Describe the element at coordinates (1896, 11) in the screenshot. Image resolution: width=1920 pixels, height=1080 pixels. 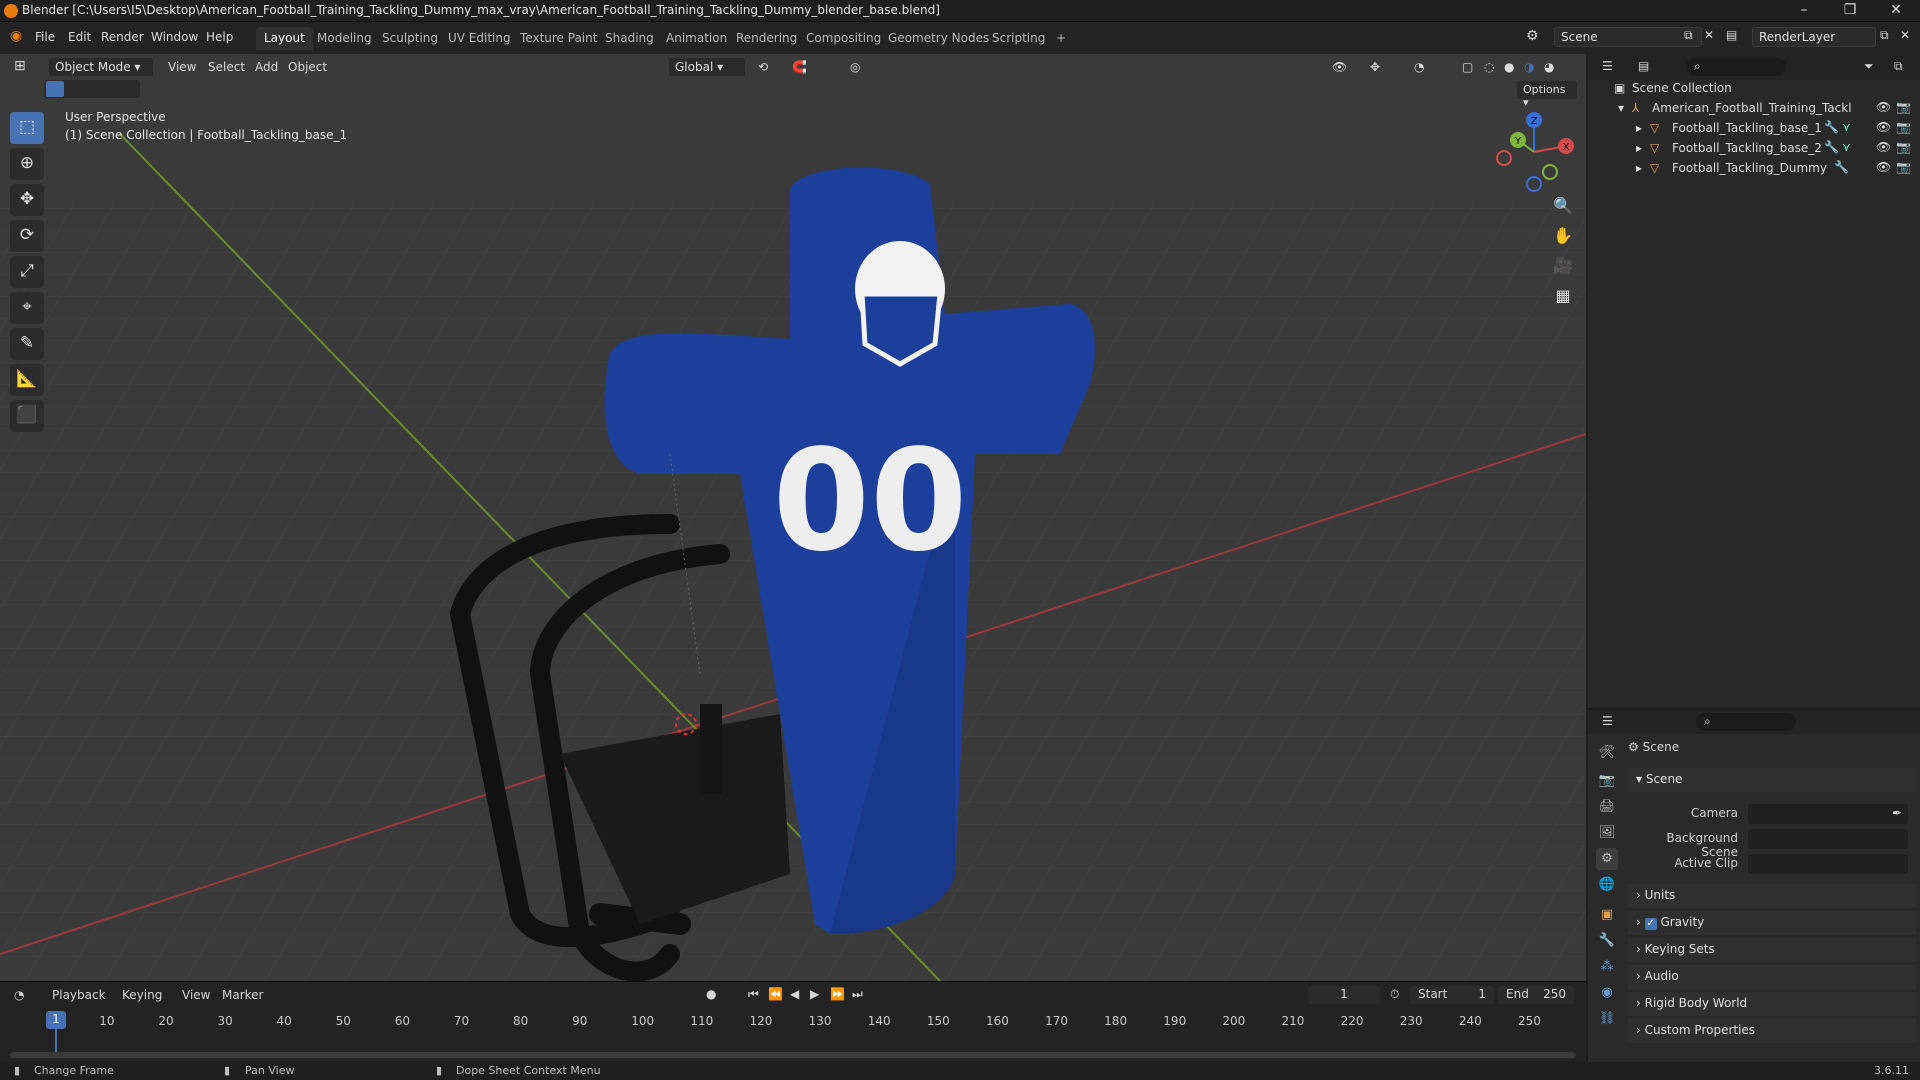
I see `close-button: ✕` at that location.